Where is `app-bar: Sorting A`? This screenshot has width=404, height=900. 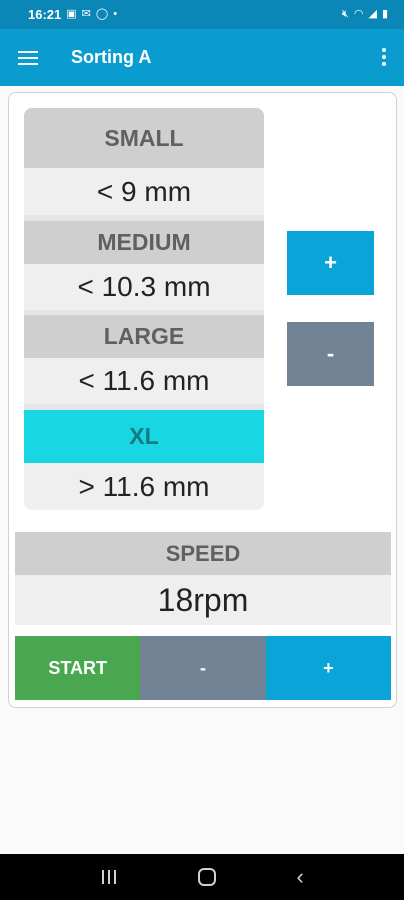 app-bar: Sorting A is located at coordinates (202, 57).